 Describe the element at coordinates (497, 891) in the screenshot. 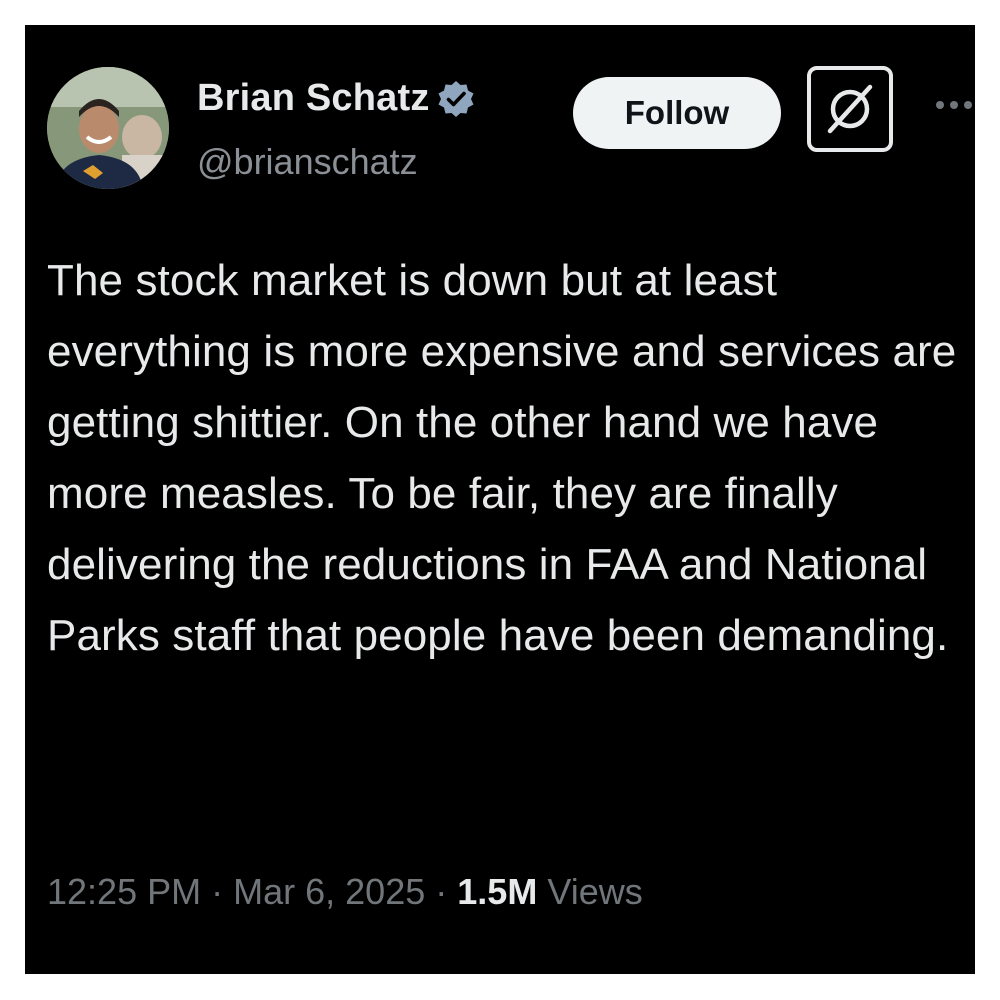

I see `views-count: 1.5M` at that location.